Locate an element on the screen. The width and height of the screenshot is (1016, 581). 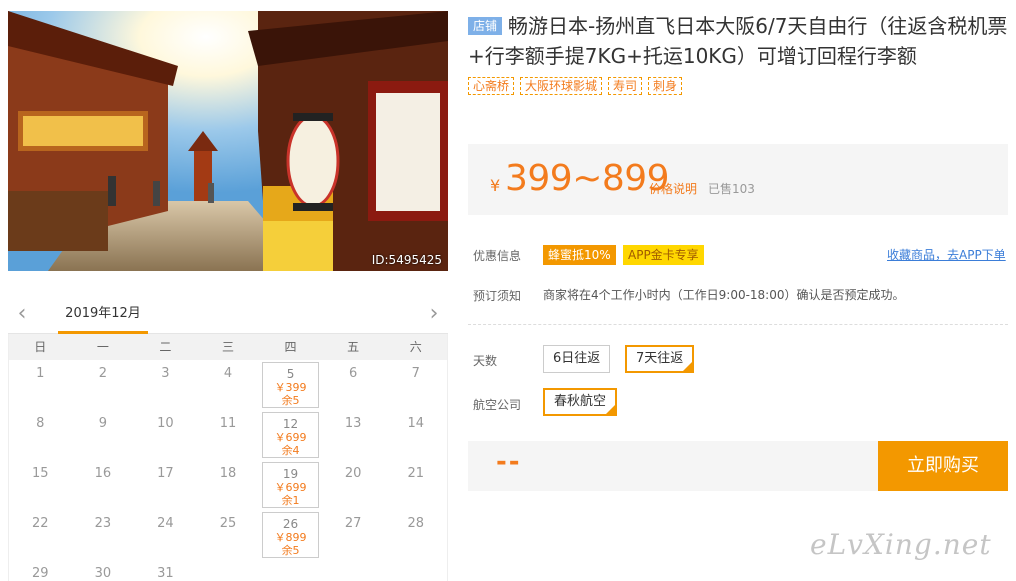
product-tag: 大阪环球影城 is located at coordinates (561, 86).